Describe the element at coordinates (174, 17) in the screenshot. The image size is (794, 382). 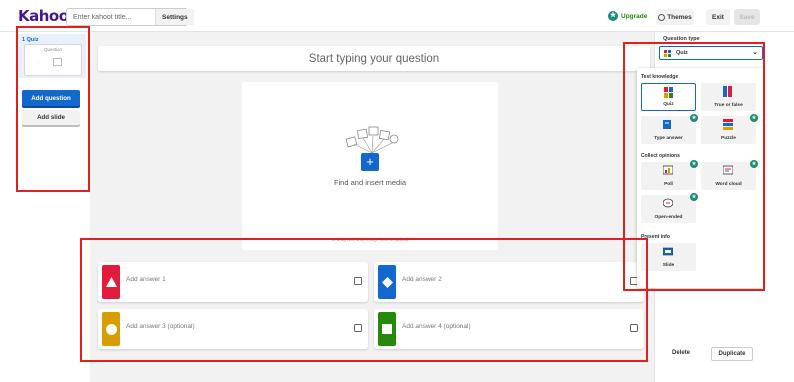
I see `settings-button: Settings` at that location.